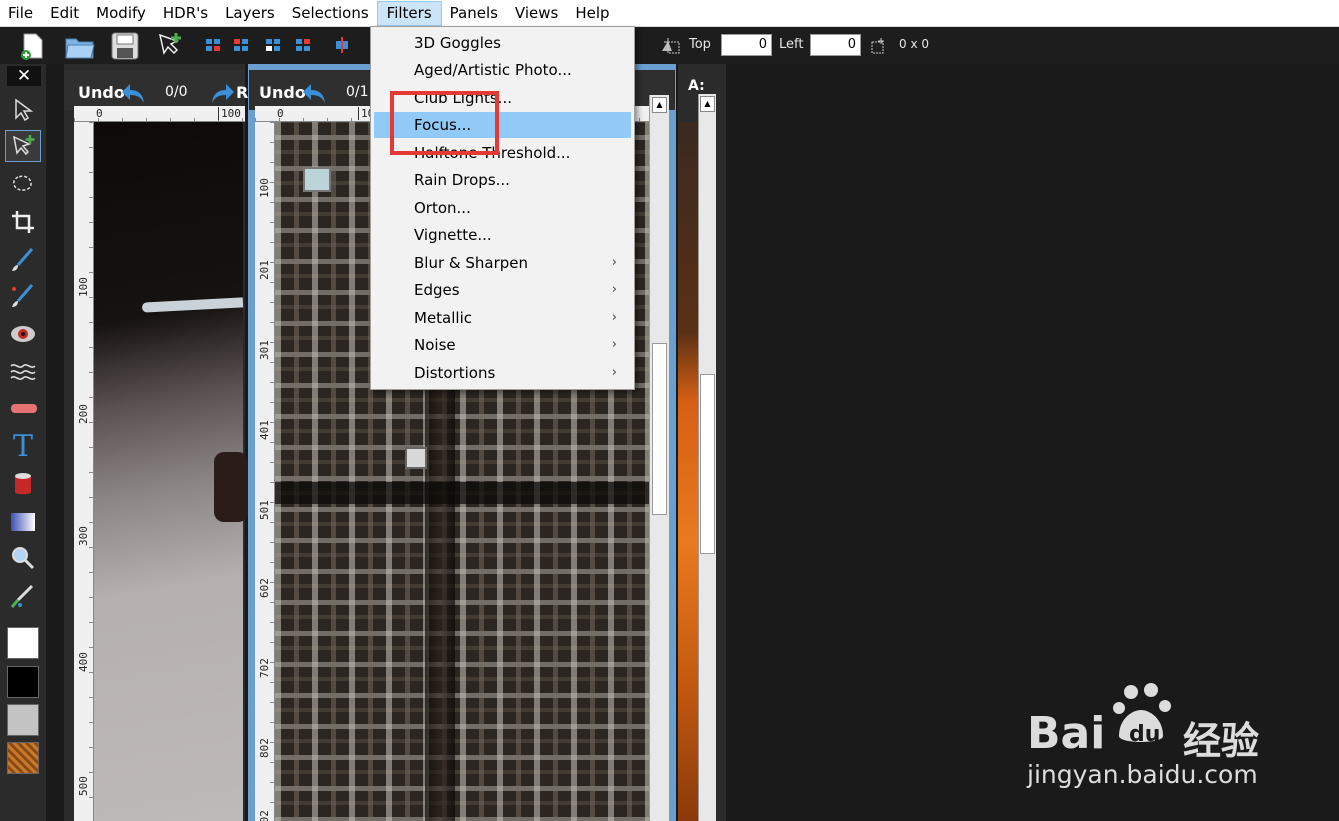 The width and height of the screenshot is (1339, 821). Describe the element at coordinates (502, 290) in the screenshot. I see `menu-edges: Edges ›` at that location.